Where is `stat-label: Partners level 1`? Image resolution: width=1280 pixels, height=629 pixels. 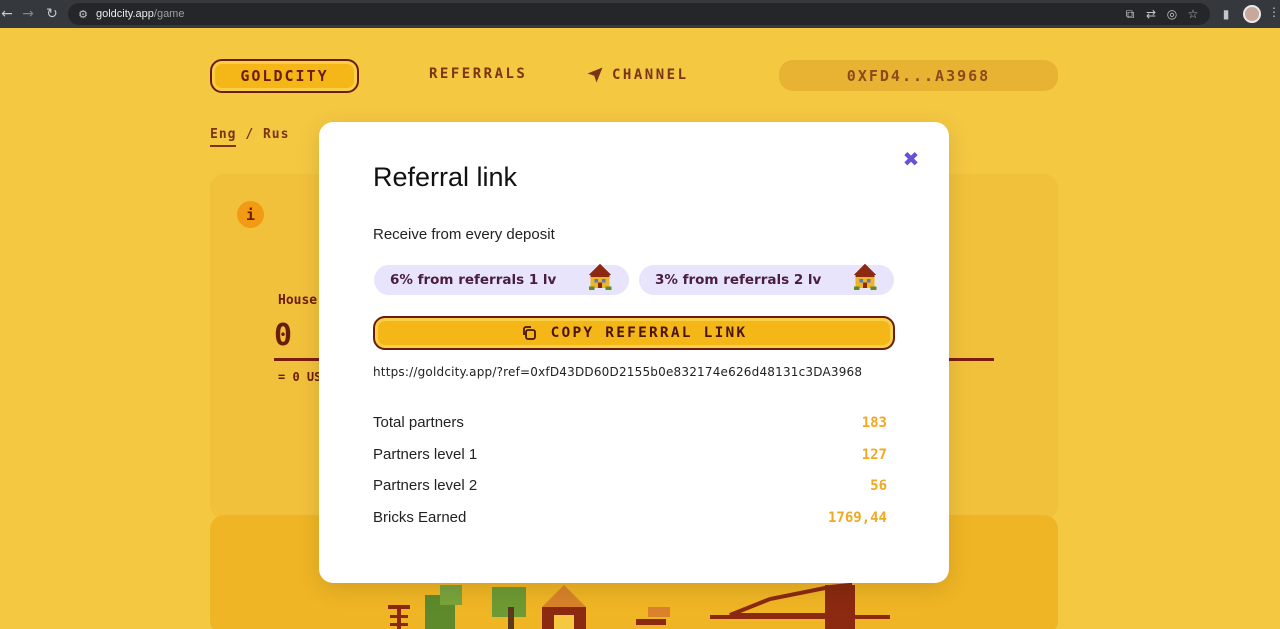
stat-label: Partners level 1 is located at coordinates (425, 454).